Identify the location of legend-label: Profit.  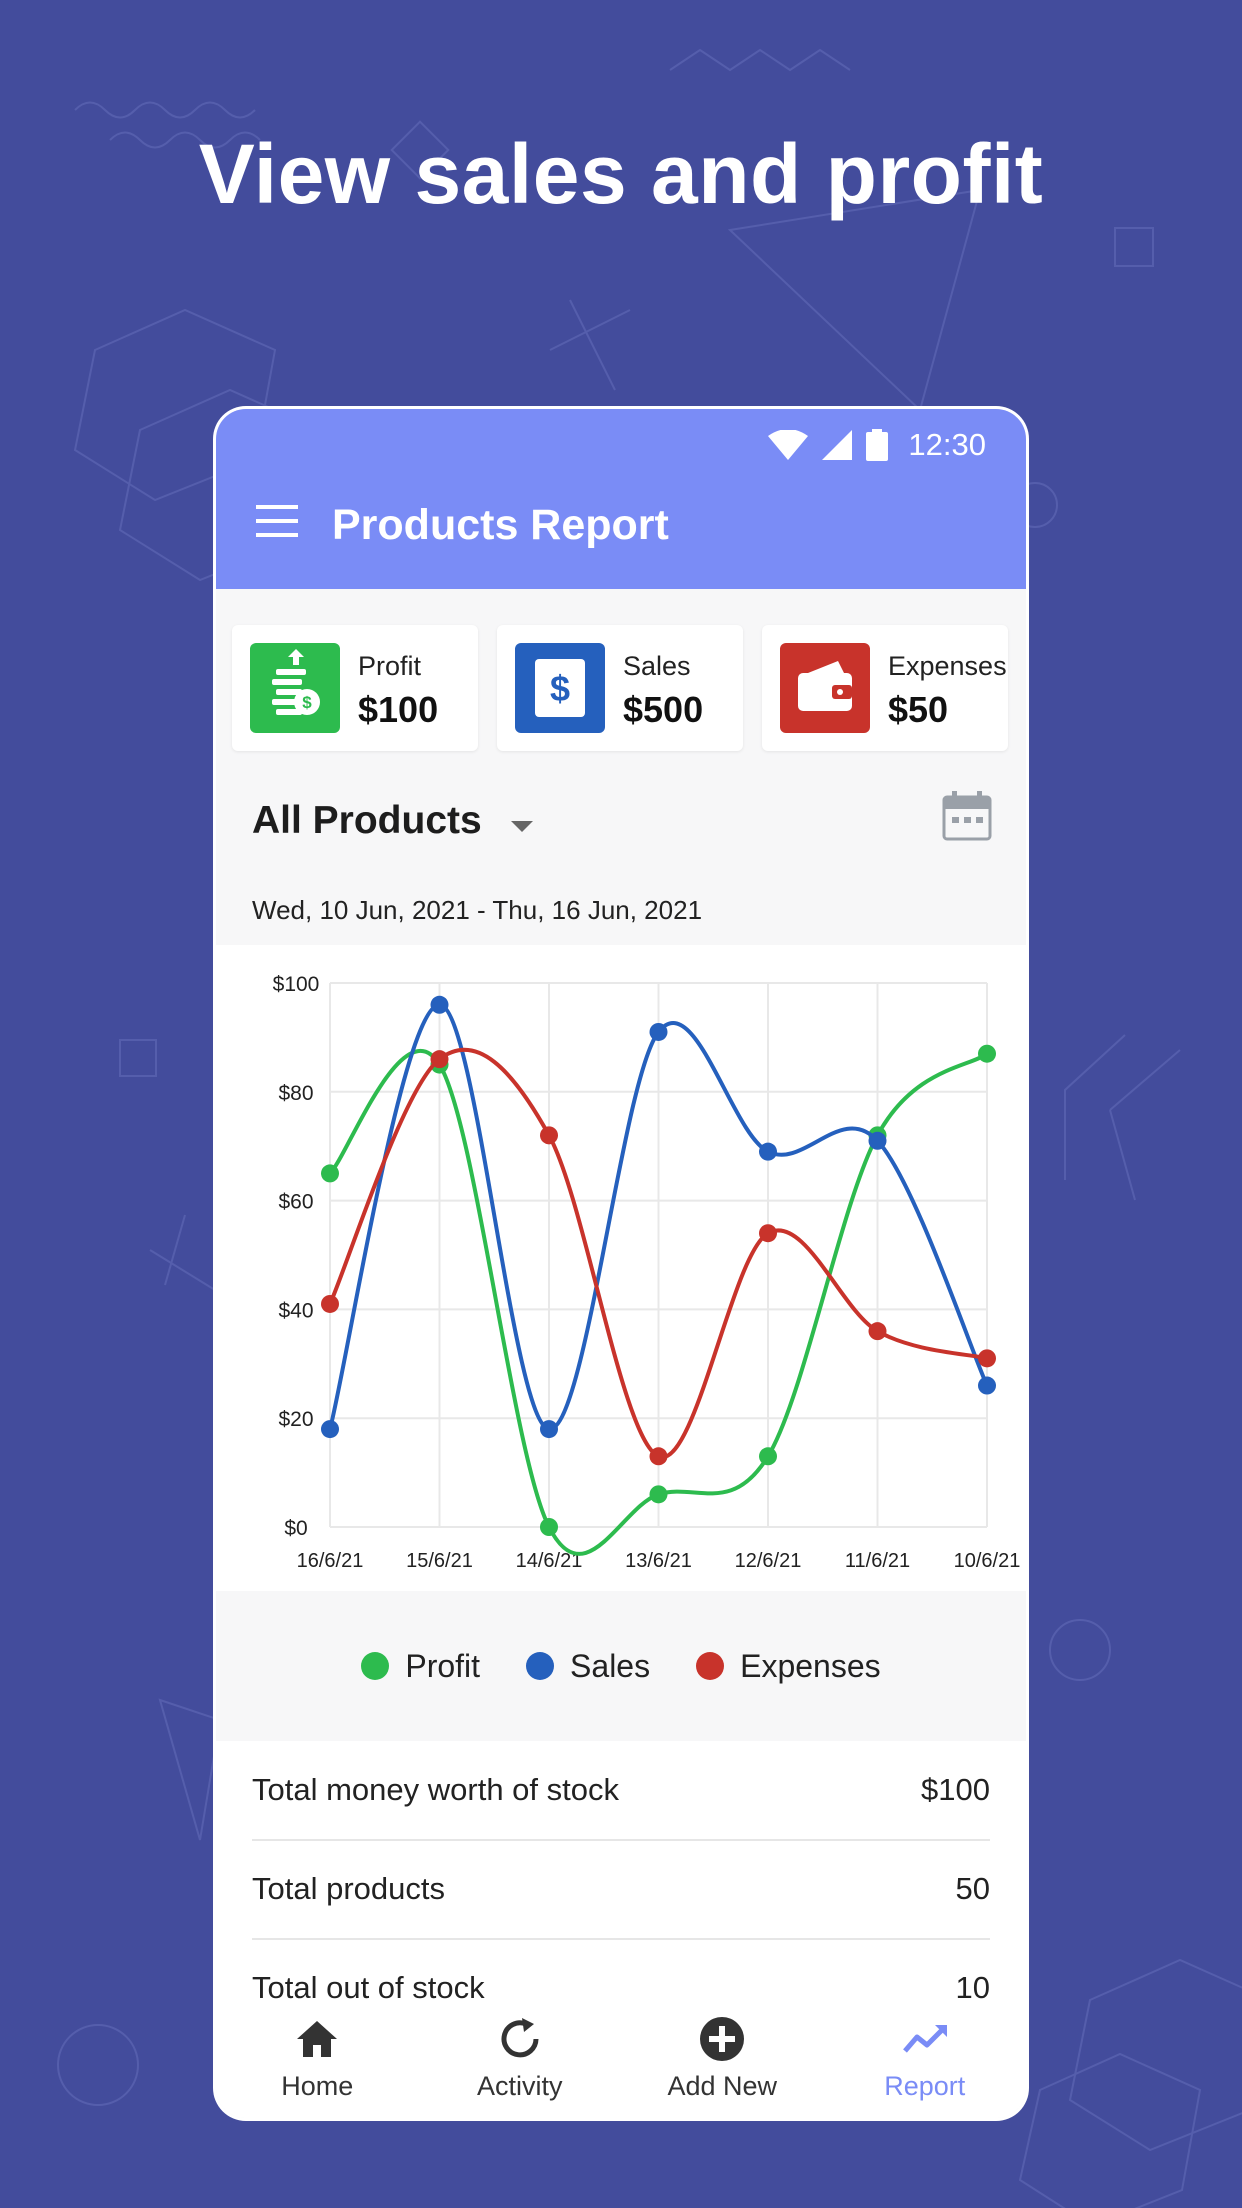
(443, 1665).